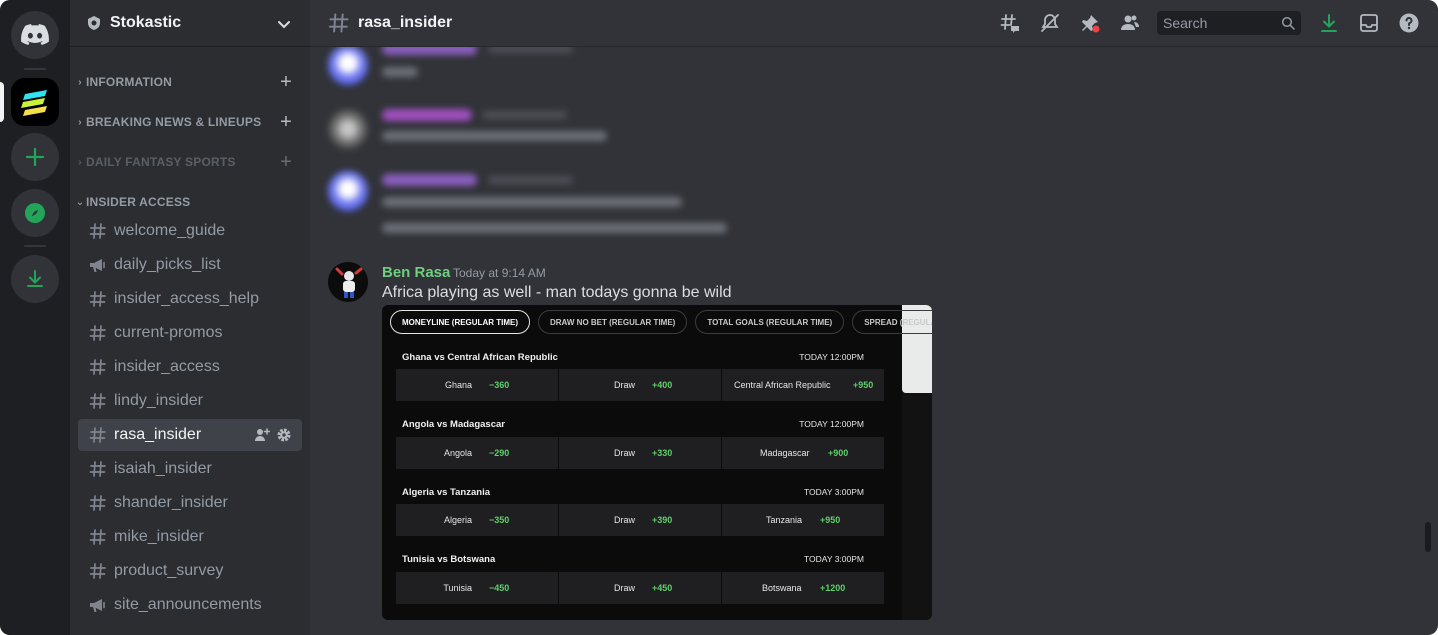 This screenshot has width=1438, height=635. What do you see at coordinates (662, 453) in the screenshot?
I see `odds-value: +330` at bounding box center [662, 453].